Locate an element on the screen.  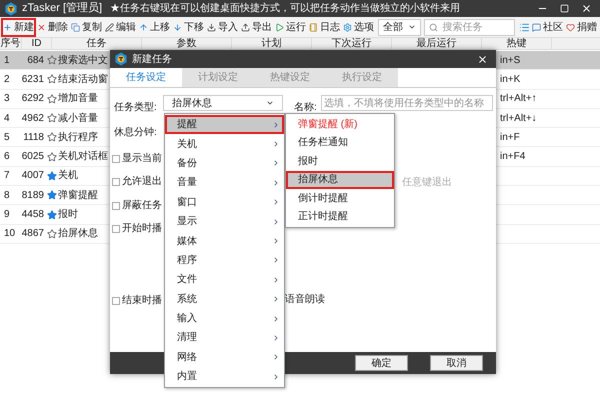
notice-text: ★任务右键现在可以创建桌面快捷方式，可以把任务动作当做独立的小软件来用 is located at coordinates (285, 9).